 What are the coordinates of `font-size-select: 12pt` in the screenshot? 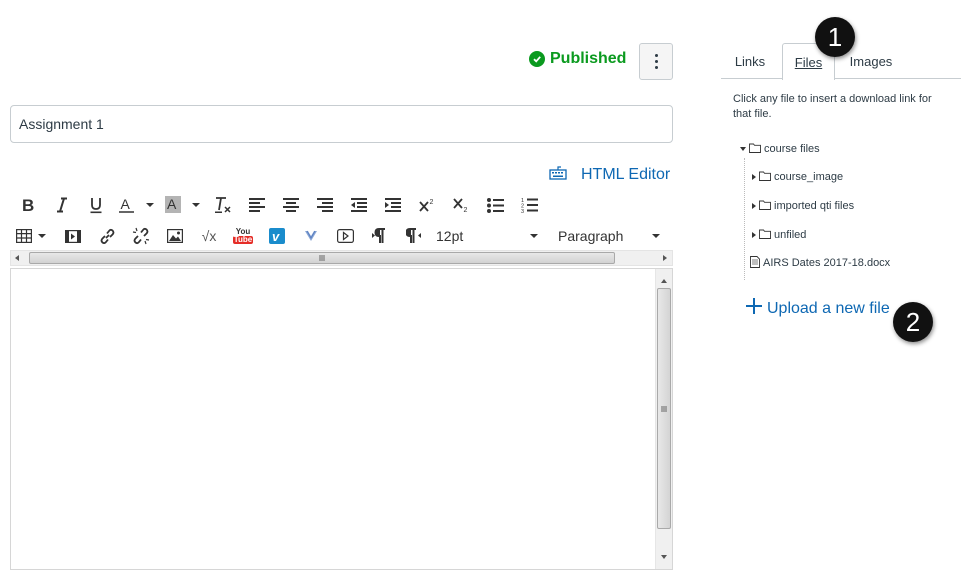 It's located at (486, 236).